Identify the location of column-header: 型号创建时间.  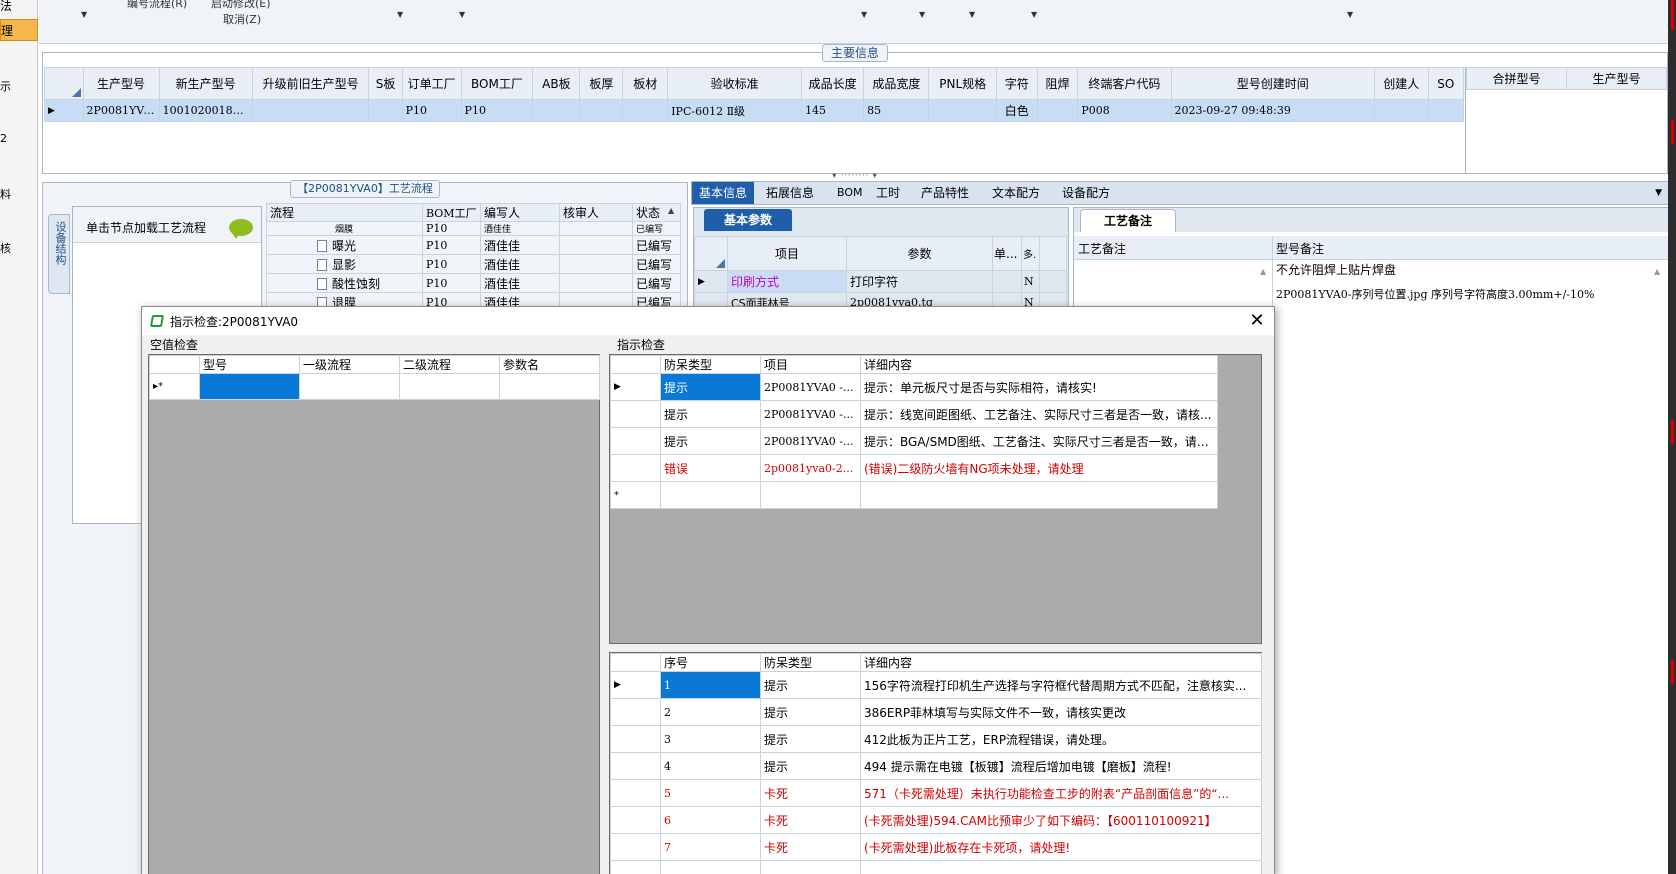
(1272, 83).